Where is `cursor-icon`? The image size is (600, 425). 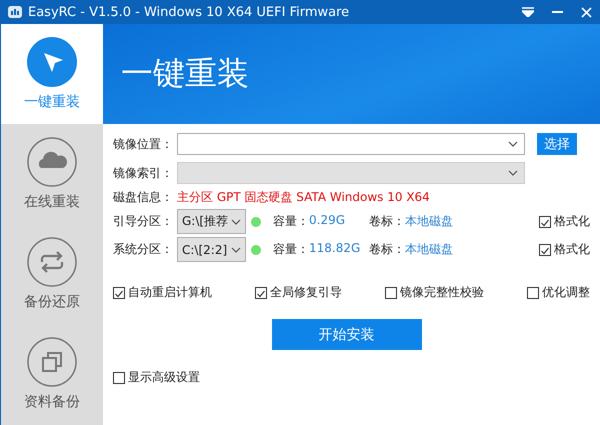 cursor-icon is located at coordinates (52, 62).